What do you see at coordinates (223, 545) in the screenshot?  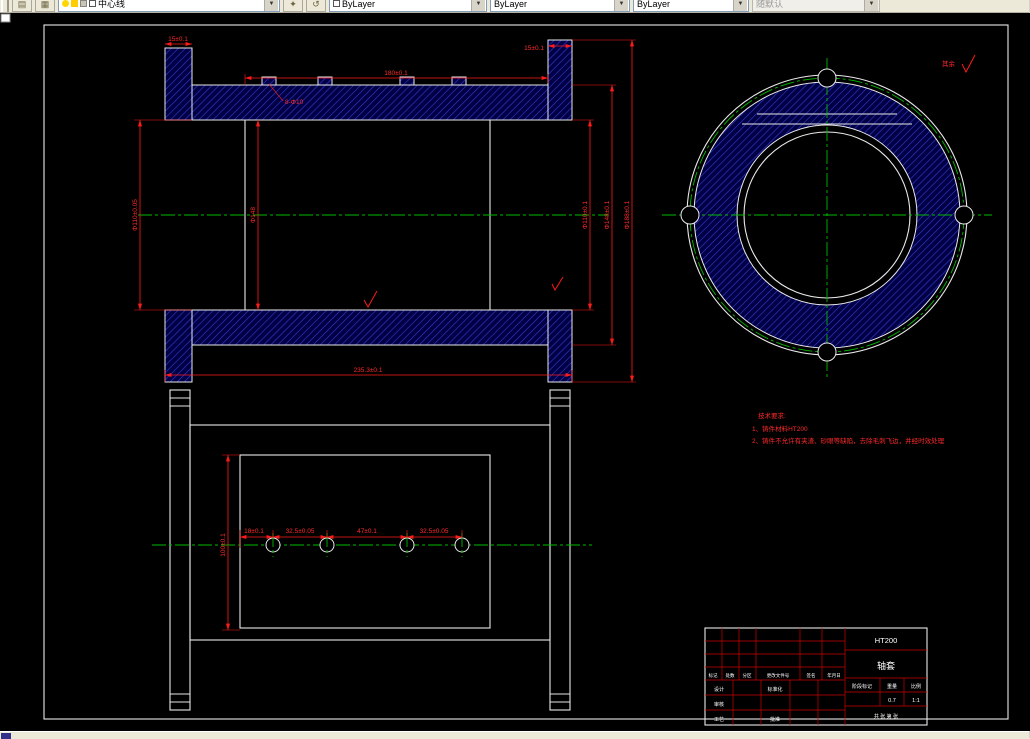 I see `dim-plan-height: 100±0.1` at bounding box center [223, 545].